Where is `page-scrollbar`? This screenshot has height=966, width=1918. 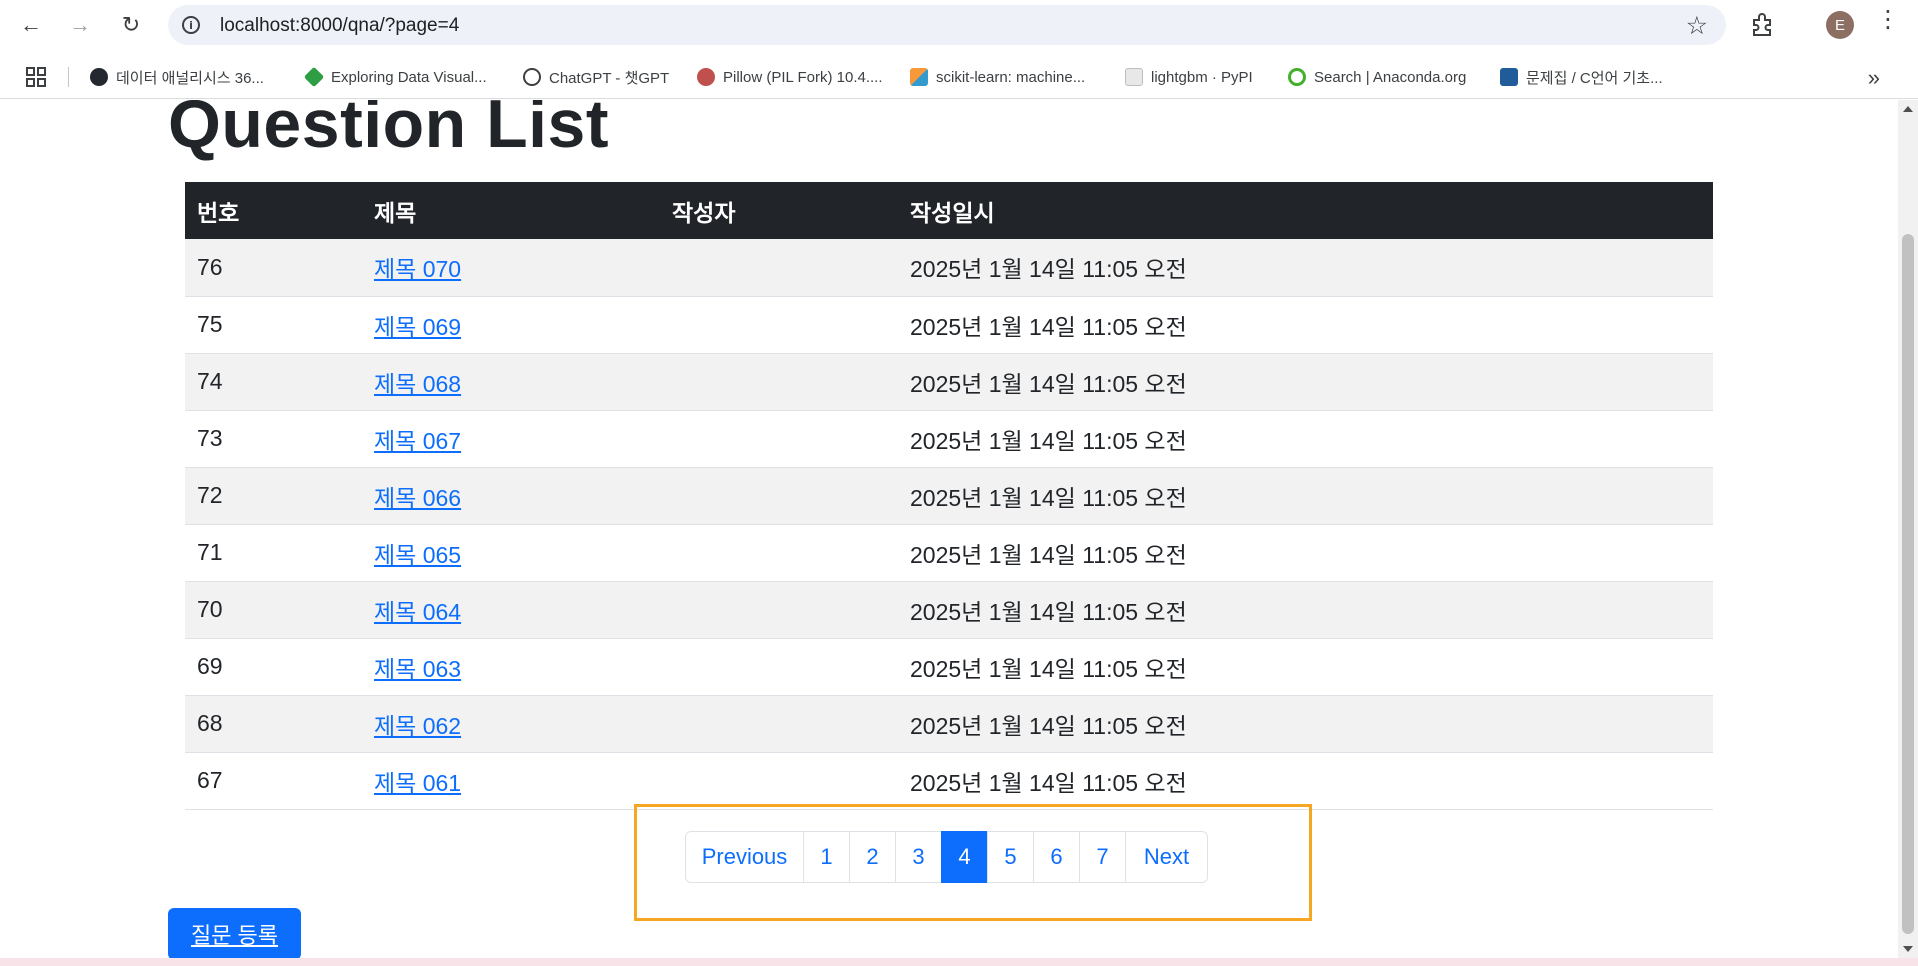 page-scrollbar is located at coordinates (1908, 529).